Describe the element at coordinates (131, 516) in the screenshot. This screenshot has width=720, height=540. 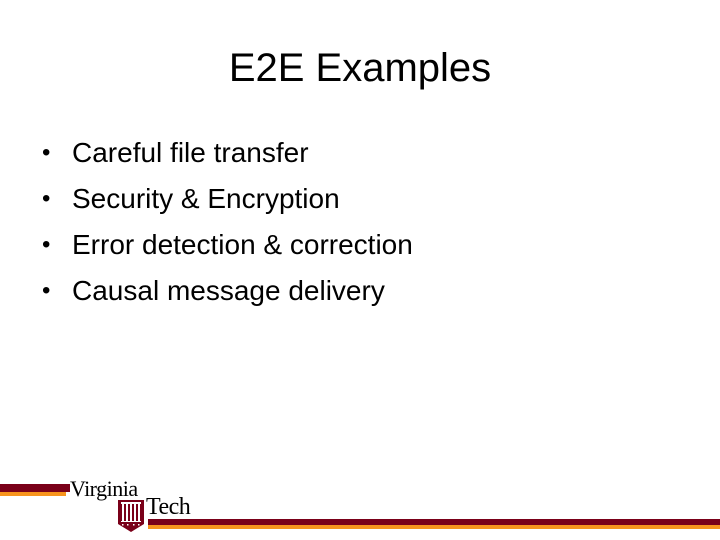
I see `vt-shield-icon` at that location.